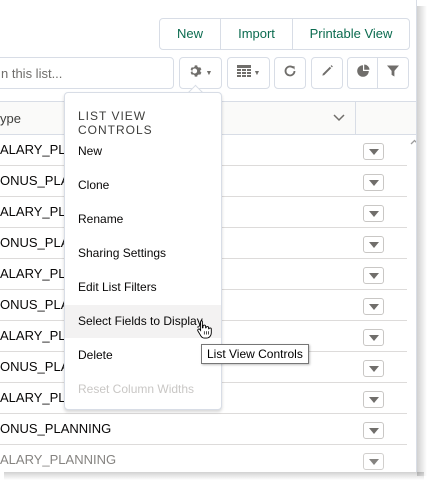 The image size is (427, 480). What do you see at coordinates (196, 73) in the screenshot?
I see `gear-icon` at bounding box center [196, 73].